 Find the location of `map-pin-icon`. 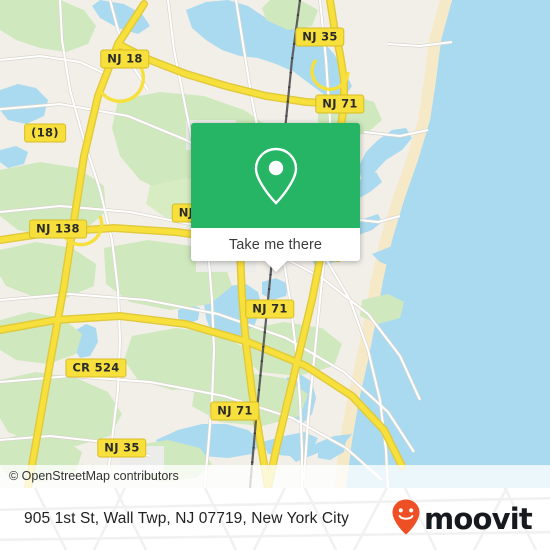

map-pin-icon is located at coordinates (276, 176).